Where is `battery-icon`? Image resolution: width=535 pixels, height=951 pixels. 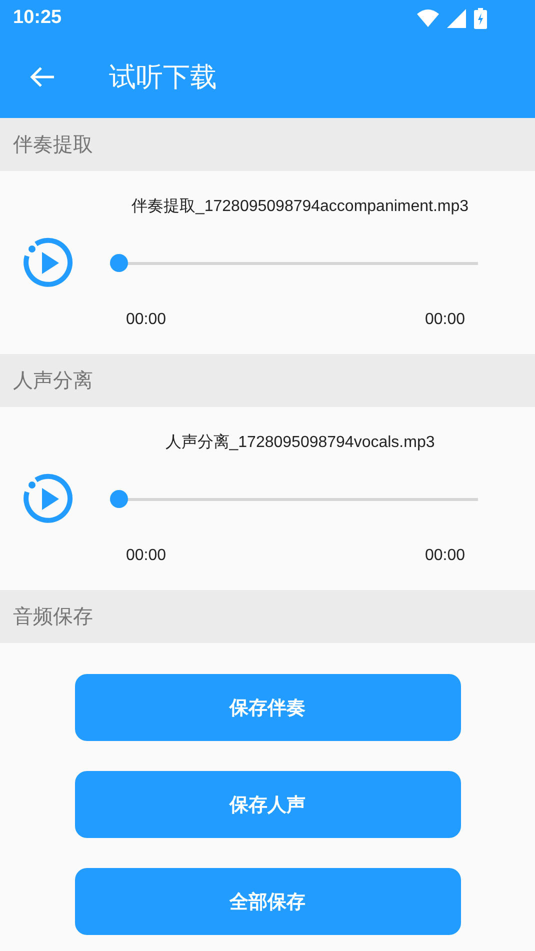
battery-icon is located at coordinates (480, 18).